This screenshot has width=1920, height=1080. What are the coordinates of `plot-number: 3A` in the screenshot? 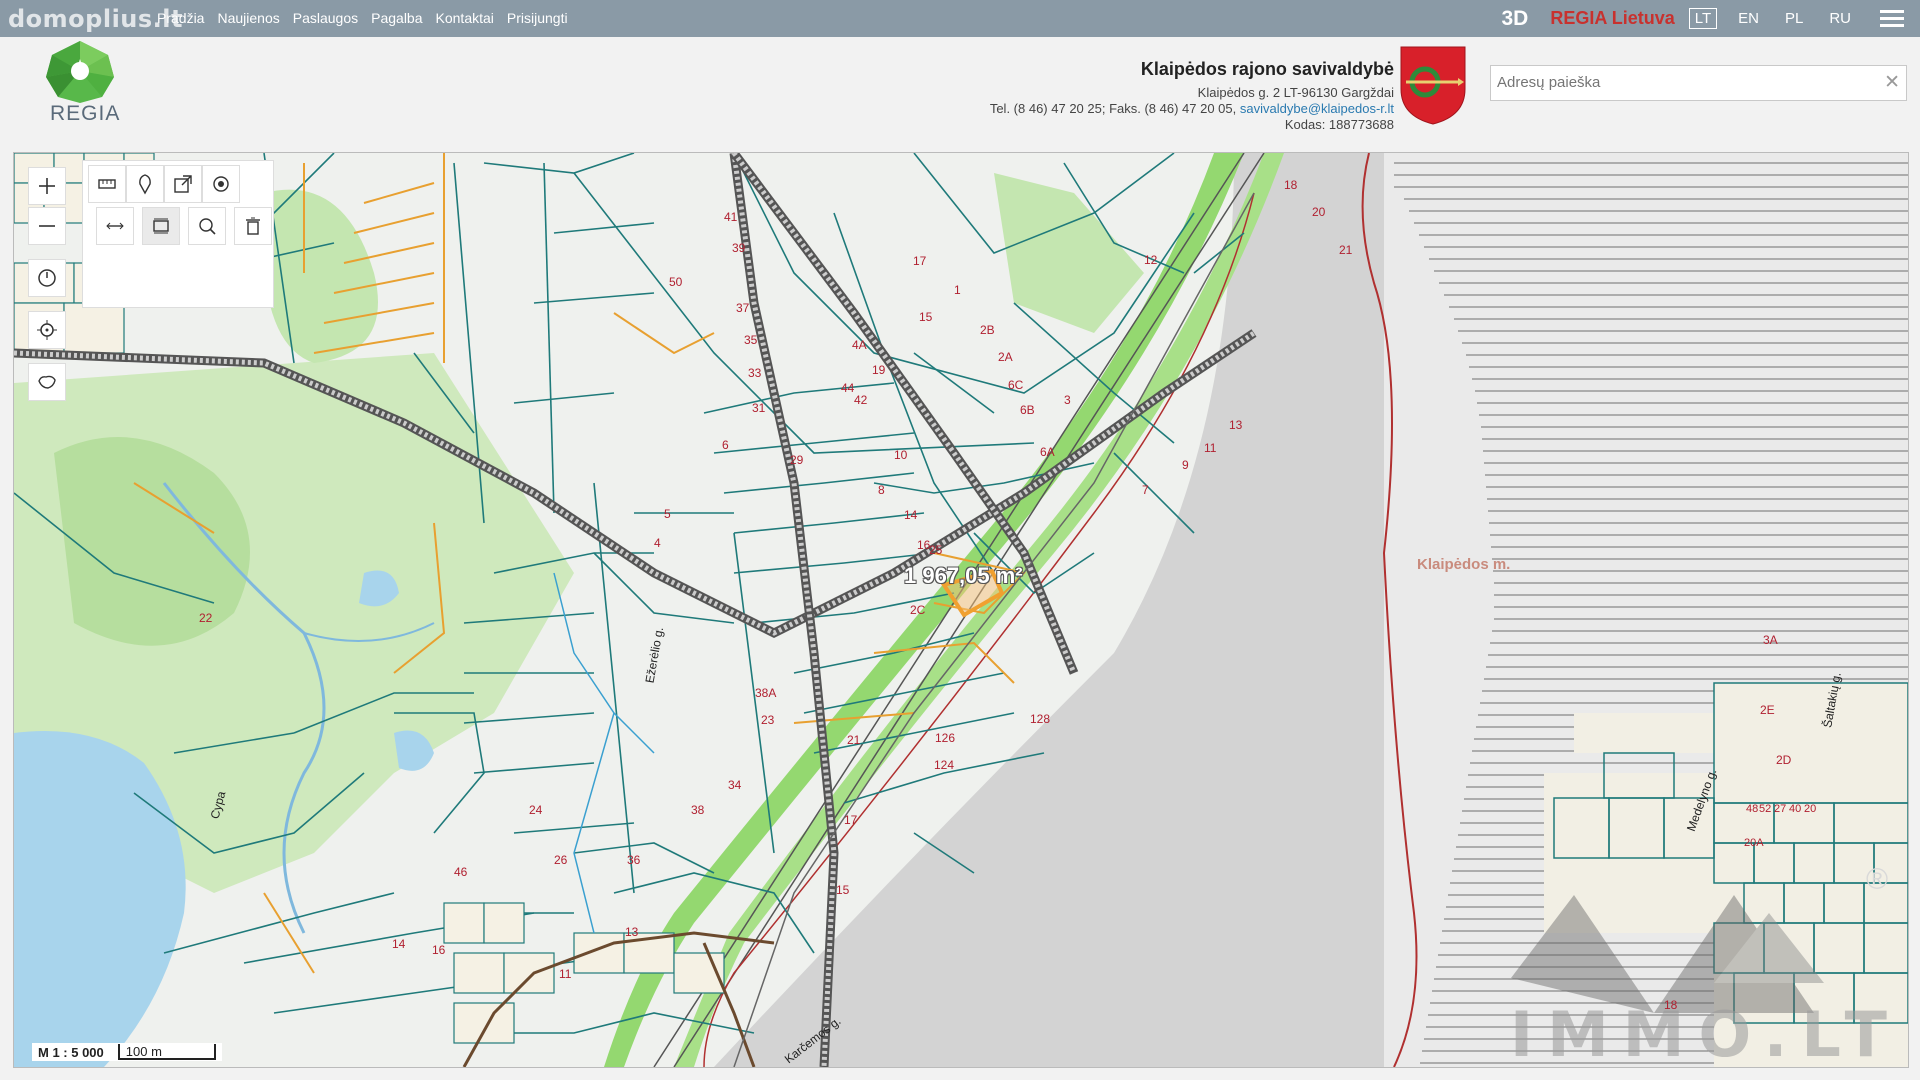 It's located at (1770, 640).